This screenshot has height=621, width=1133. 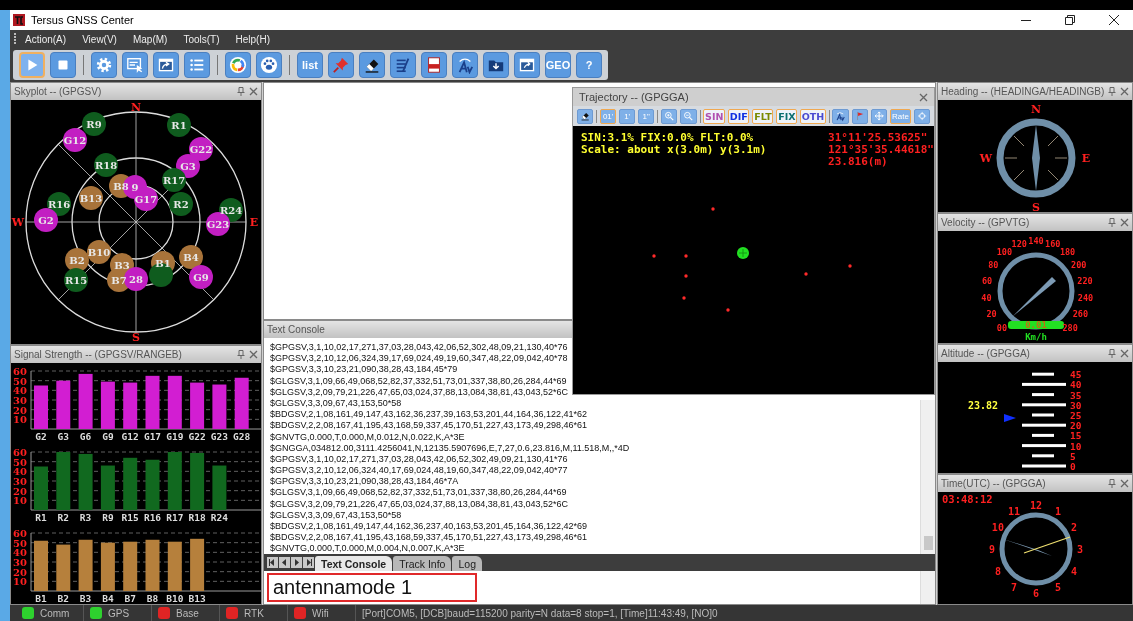 What do you see at coordinates (364, 370) in the screenshot?
I see `console-line: $GPGSV,3,3,10,23,21,090,38,28,43,184,45*79` at bounding box center [364, 370].